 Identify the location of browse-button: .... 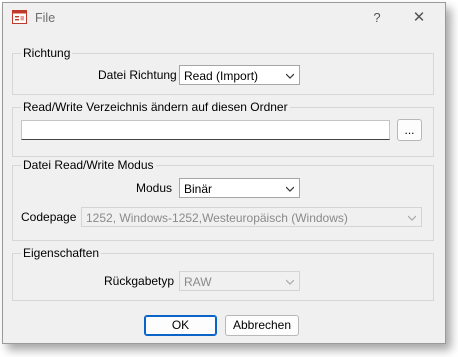
(409, 130).